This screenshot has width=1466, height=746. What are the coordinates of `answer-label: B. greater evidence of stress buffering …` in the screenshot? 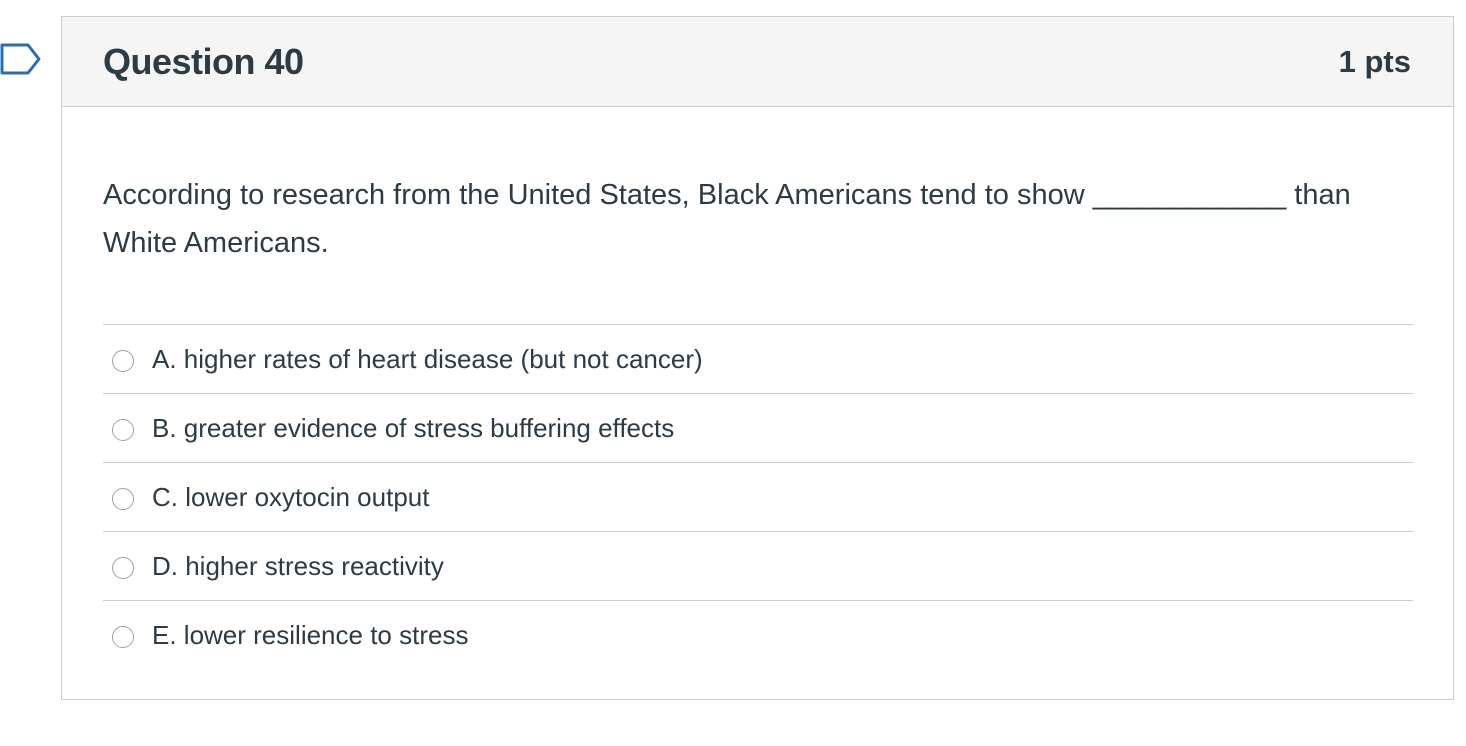 It's located at (413, 427).